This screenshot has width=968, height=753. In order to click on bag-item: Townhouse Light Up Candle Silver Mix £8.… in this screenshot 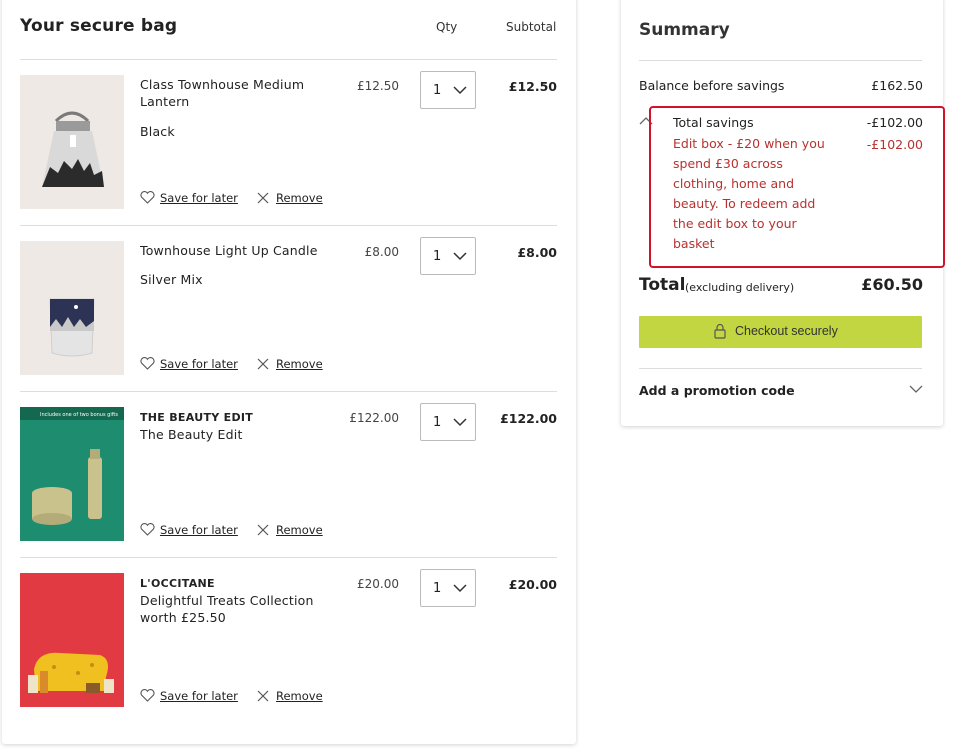, I will do `click(288, 309)`.